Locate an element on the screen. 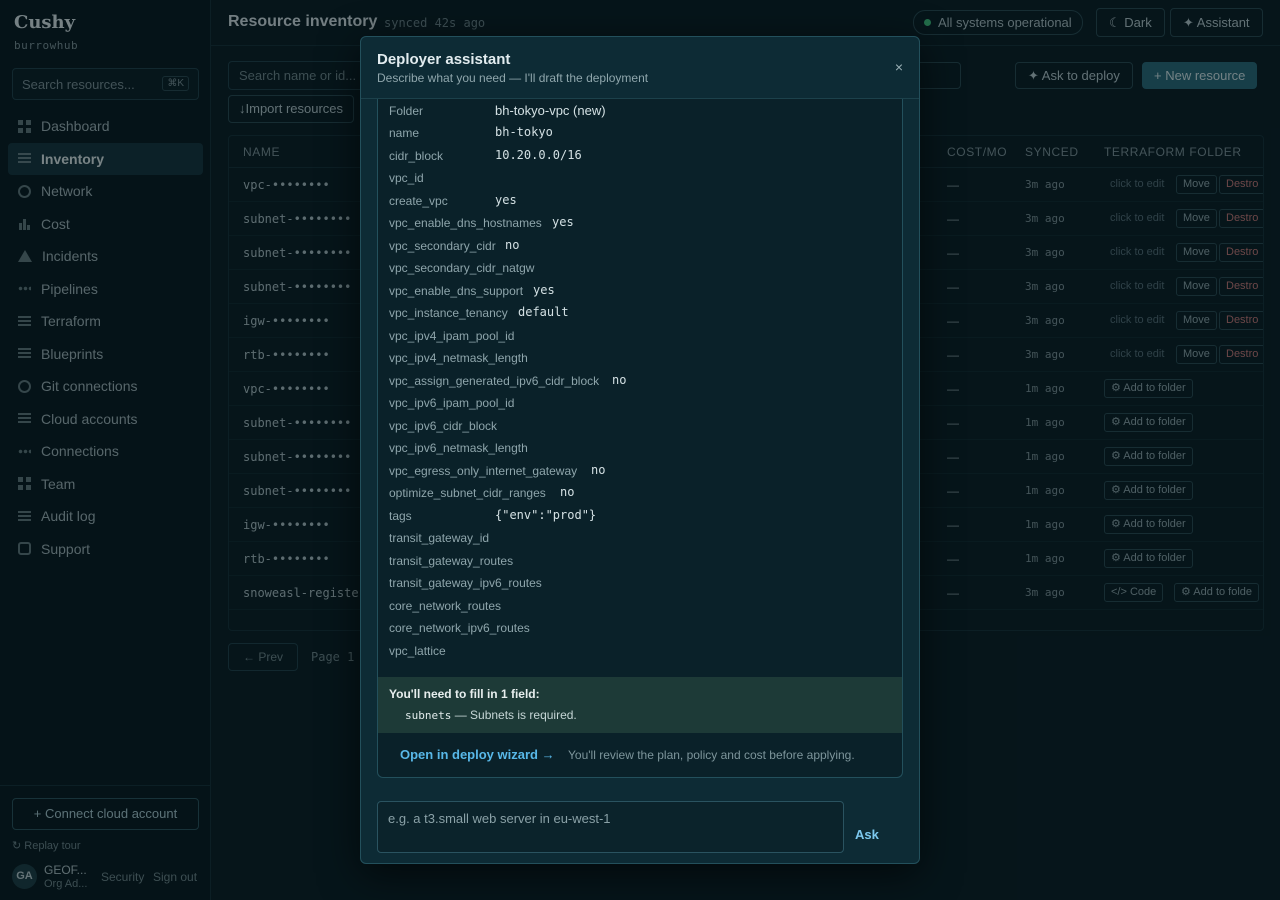 The image size is (1280, 900). prompt-placeholder: e.g. a t3.small web server in eu-west-1 is located at coordinates (499, 818).